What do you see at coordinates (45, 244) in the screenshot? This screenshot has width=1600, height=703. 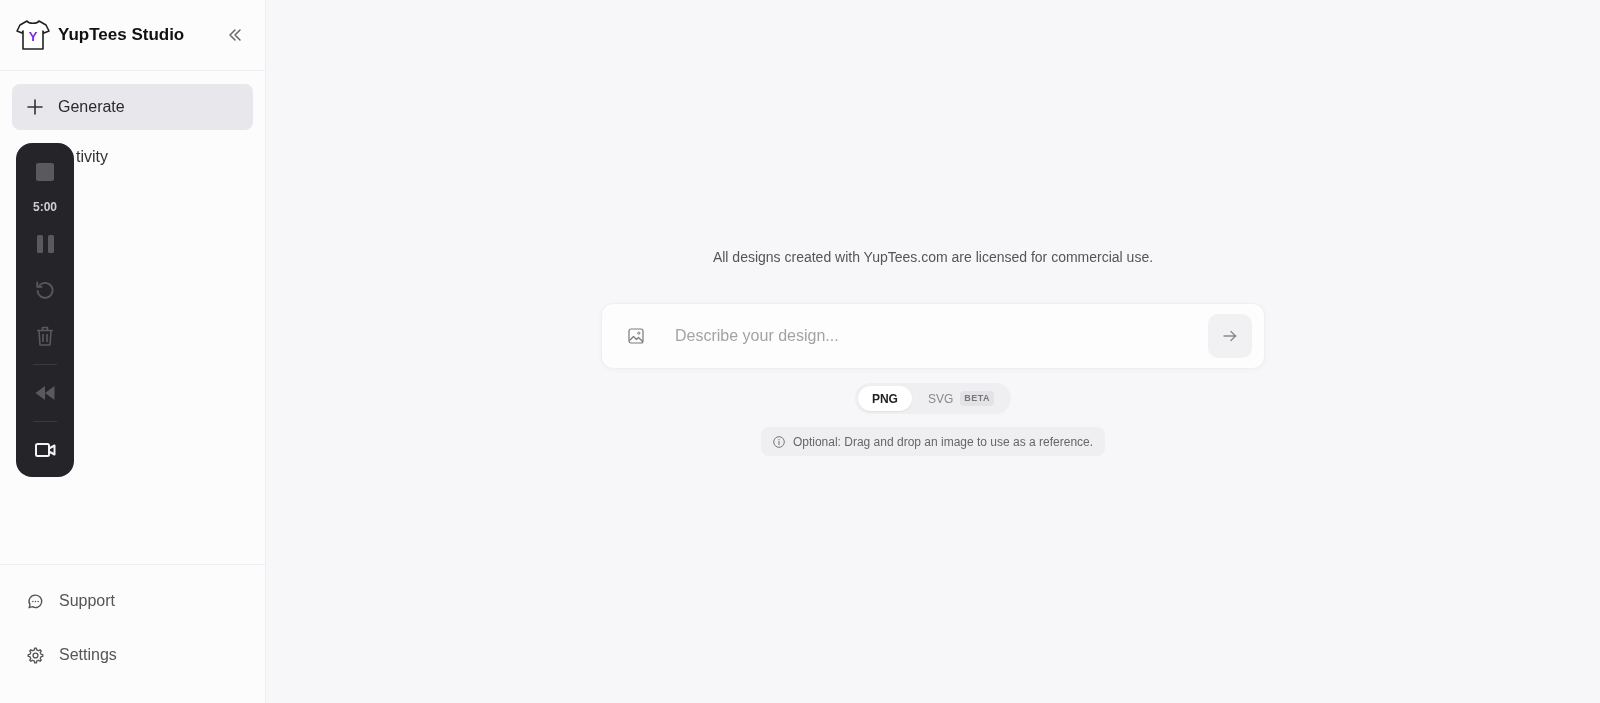 I see `pause-icon` at bounding box center [45, 244].